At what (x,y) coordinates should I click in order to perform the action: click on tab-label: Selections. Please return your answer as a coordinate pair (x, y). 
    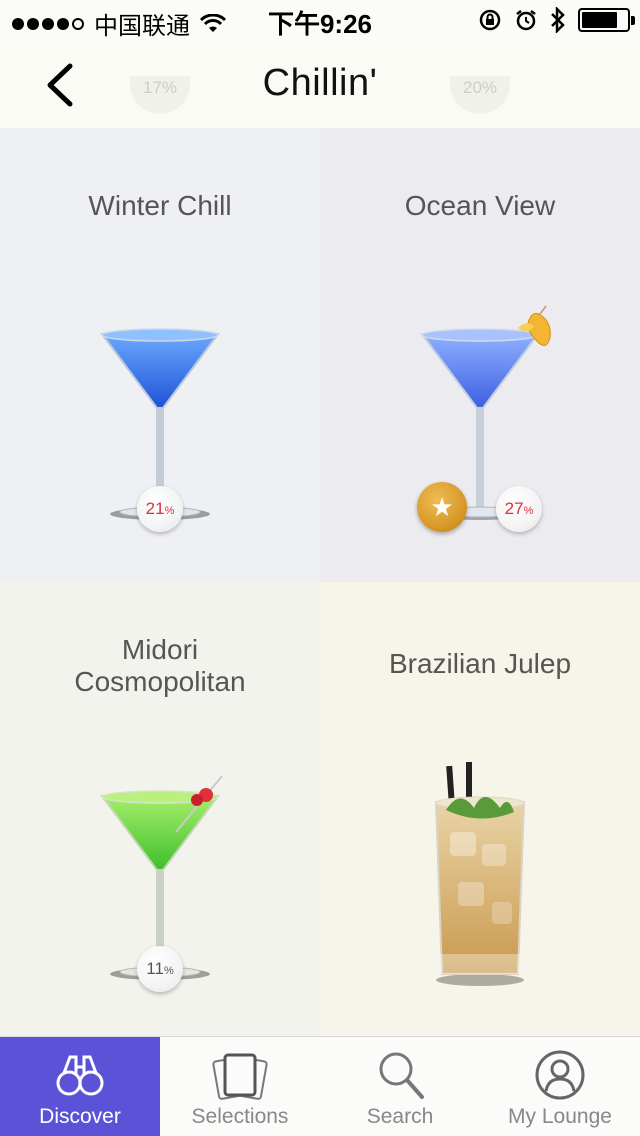
    Looking at the image, I should click on (240, 1116).